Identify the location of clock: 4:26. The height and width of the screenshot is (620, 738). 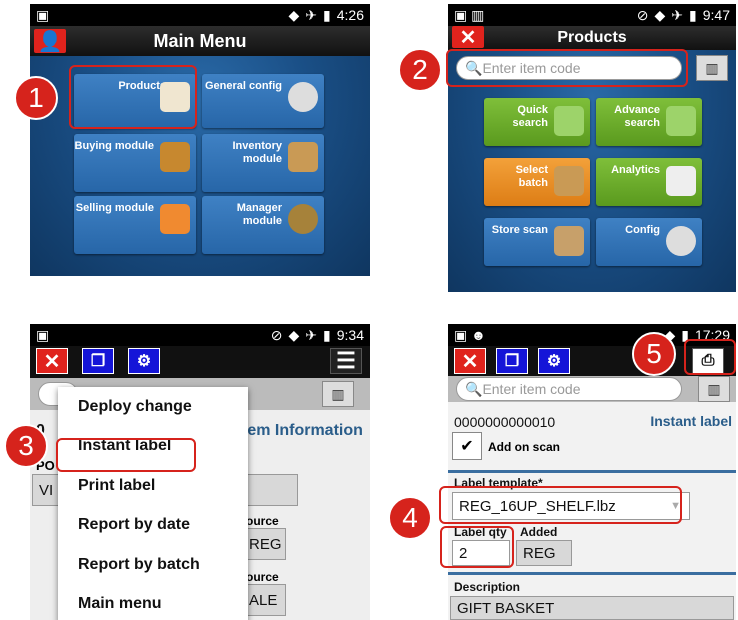
(350, 15).